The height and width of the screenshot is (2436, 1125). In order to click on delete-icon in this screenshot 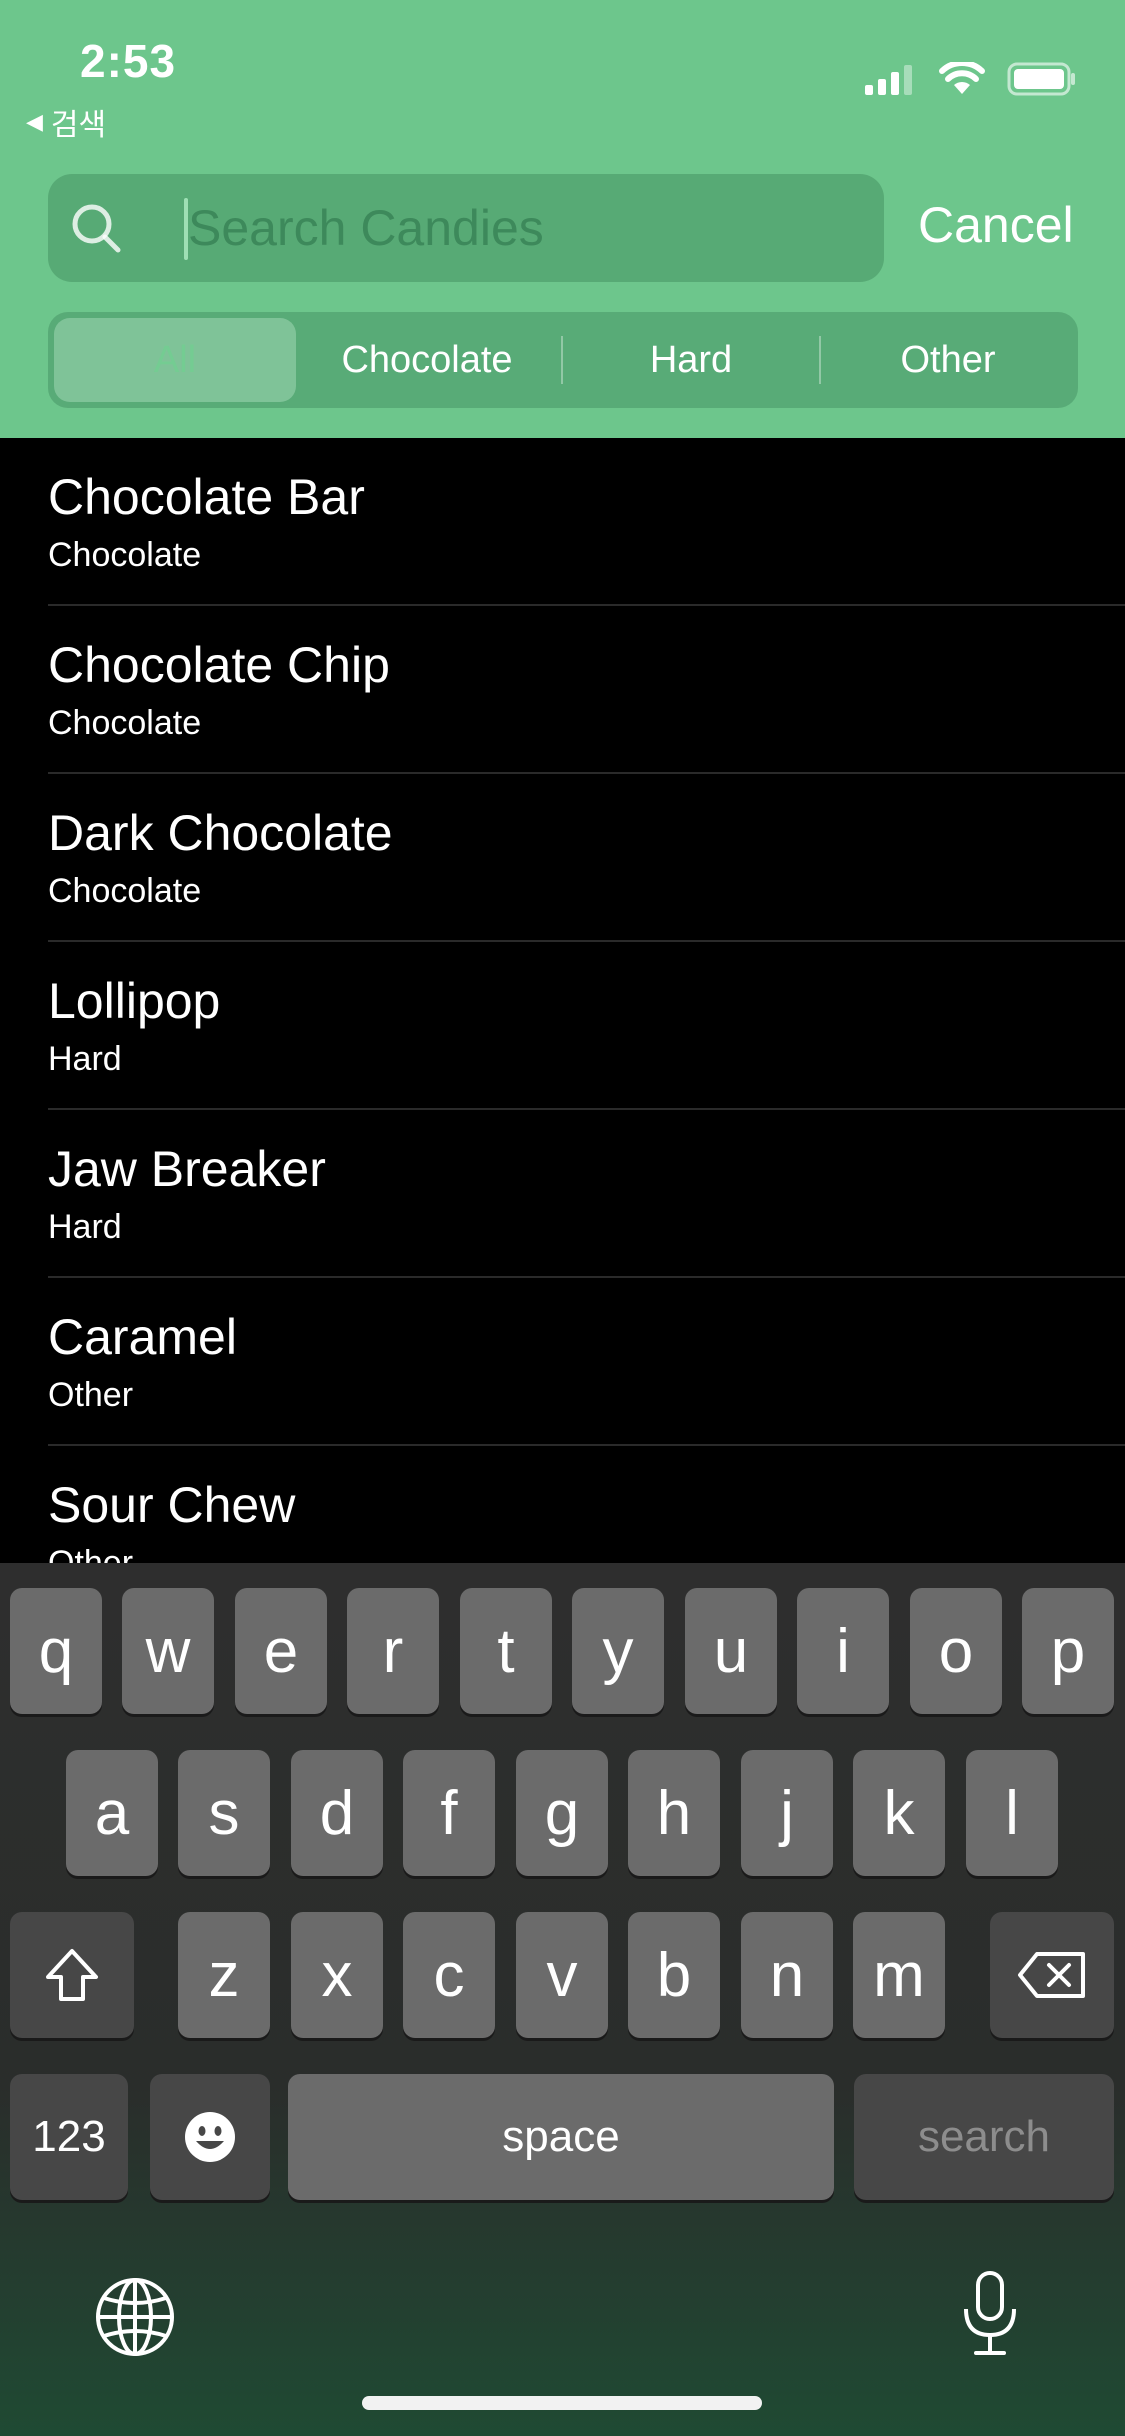, I will do `click(1051, 1975)`.